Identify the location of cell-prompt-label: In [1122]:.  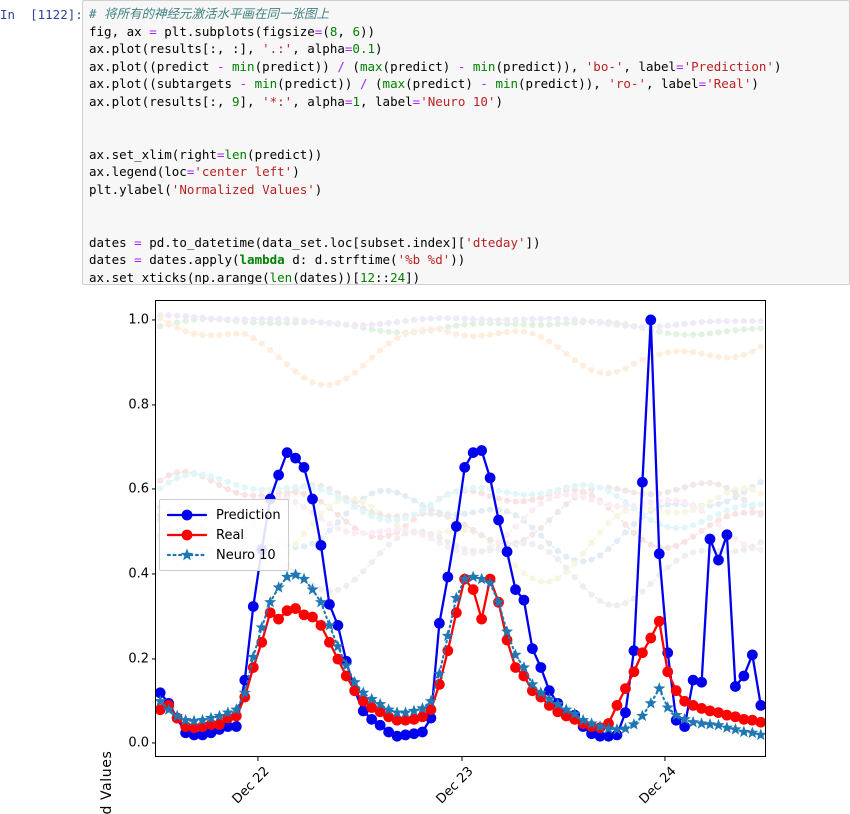
(41, 14).